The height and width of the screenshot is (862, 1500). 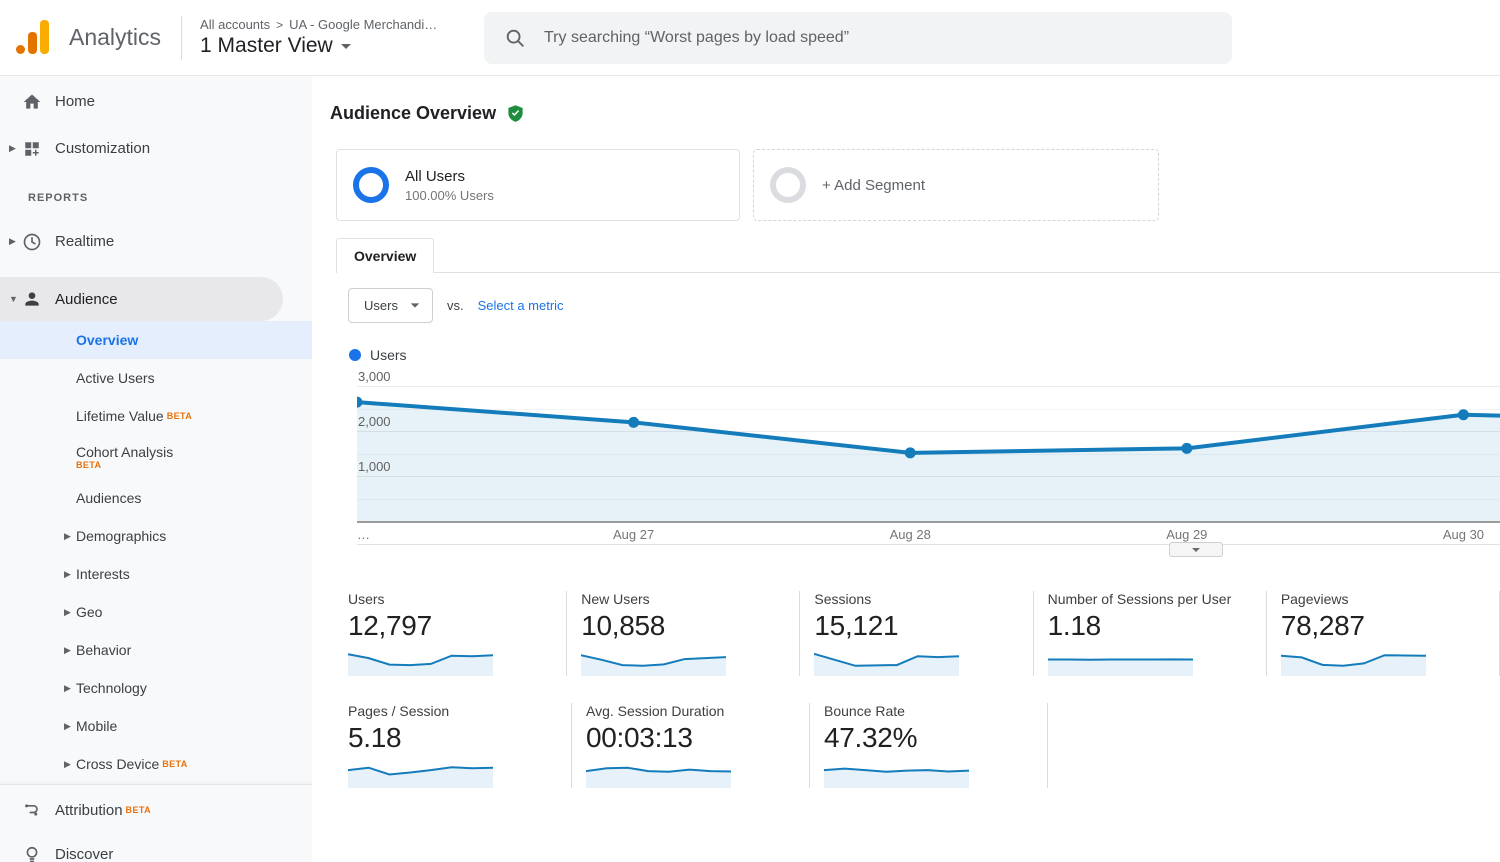 I want to click on page-title: Audience Overview, so click(x=413, y=113).